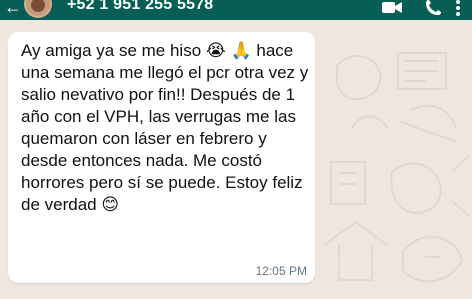 Image resolution: width=472 pixels, height=299 pixels. What do you see at coordinates (140, 7) in the screenshot?
I see `contact-number: +52 1 951 255 5578` at bounding box center [140, 7].